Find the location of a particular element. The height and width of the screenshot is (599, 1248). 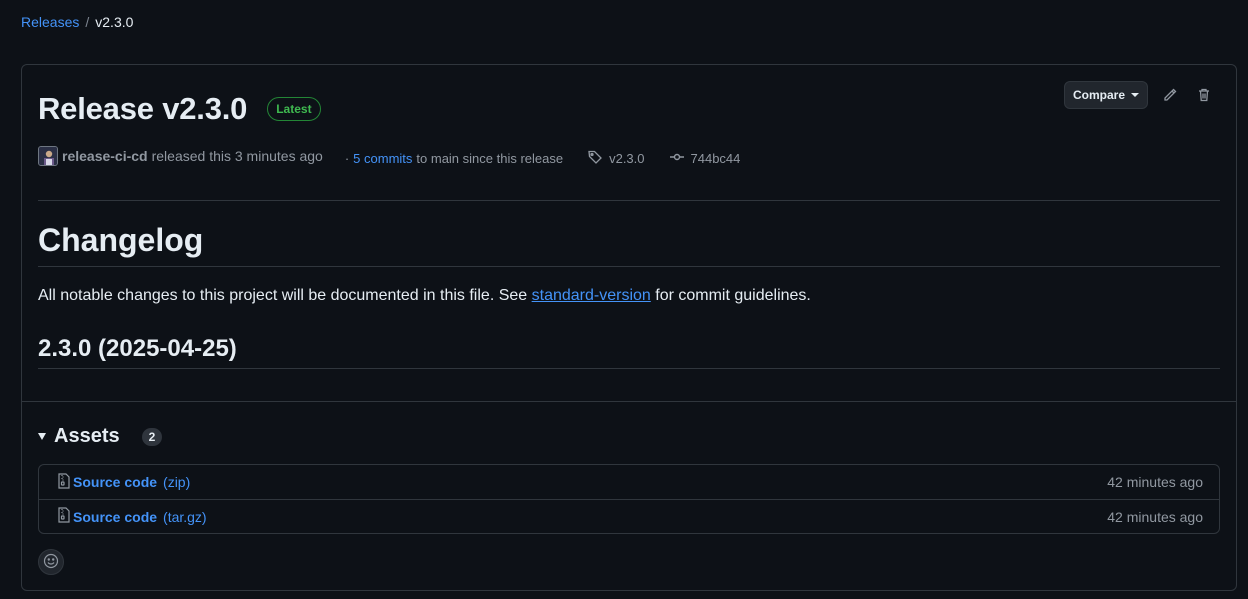

asset-format: (zip) is located at coordinates (177, 482).